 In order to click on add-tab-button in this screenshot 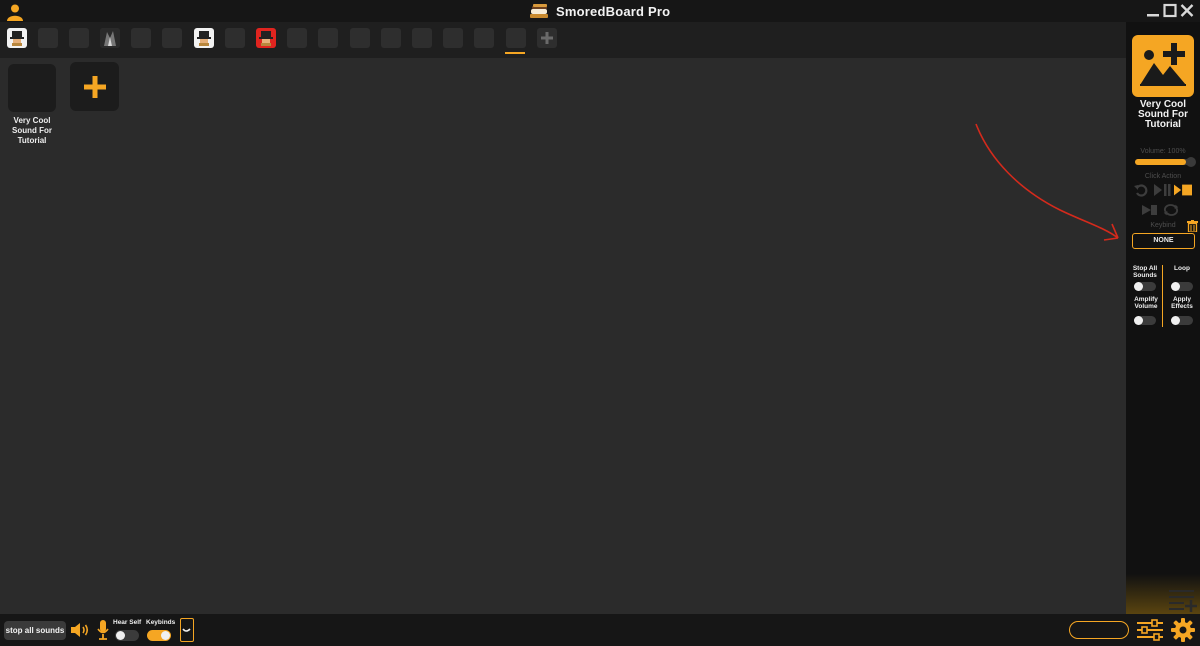, I will do `click(547, 38)`.